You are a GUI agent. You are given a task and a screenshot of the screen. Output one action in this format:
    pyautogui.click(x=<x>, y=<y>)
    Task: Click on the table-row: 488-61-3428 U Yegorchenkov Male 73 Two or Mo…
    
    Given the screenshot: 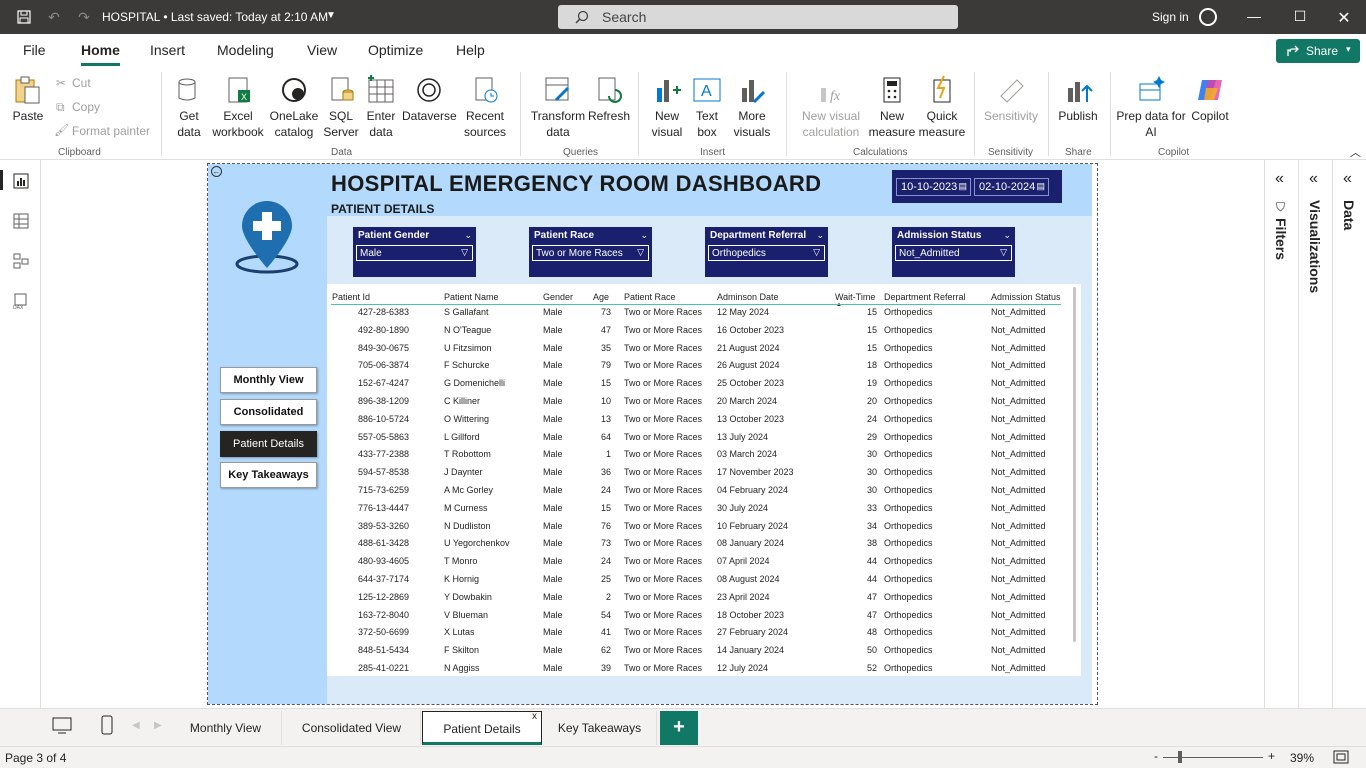 What is the action you would take?
    pyautogui.click(x=697, y=544)
    